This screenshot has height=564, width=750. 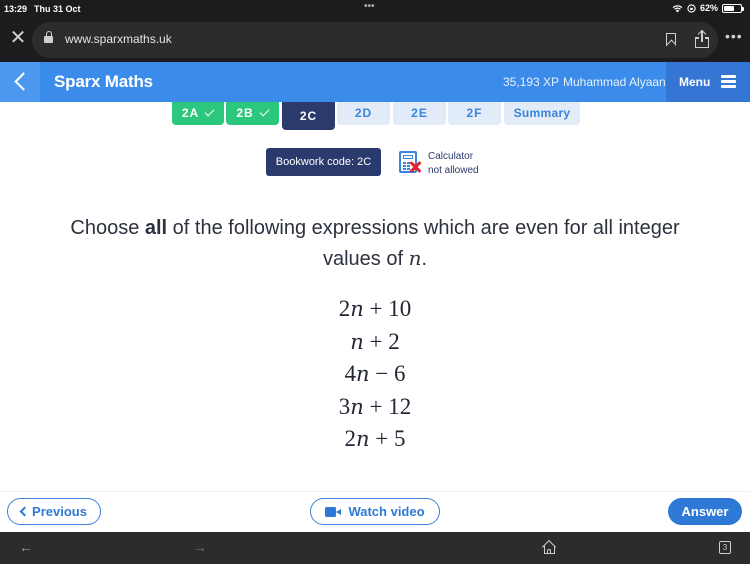 I want to click on tab-summary: Summary, so click(x=542, y=113).